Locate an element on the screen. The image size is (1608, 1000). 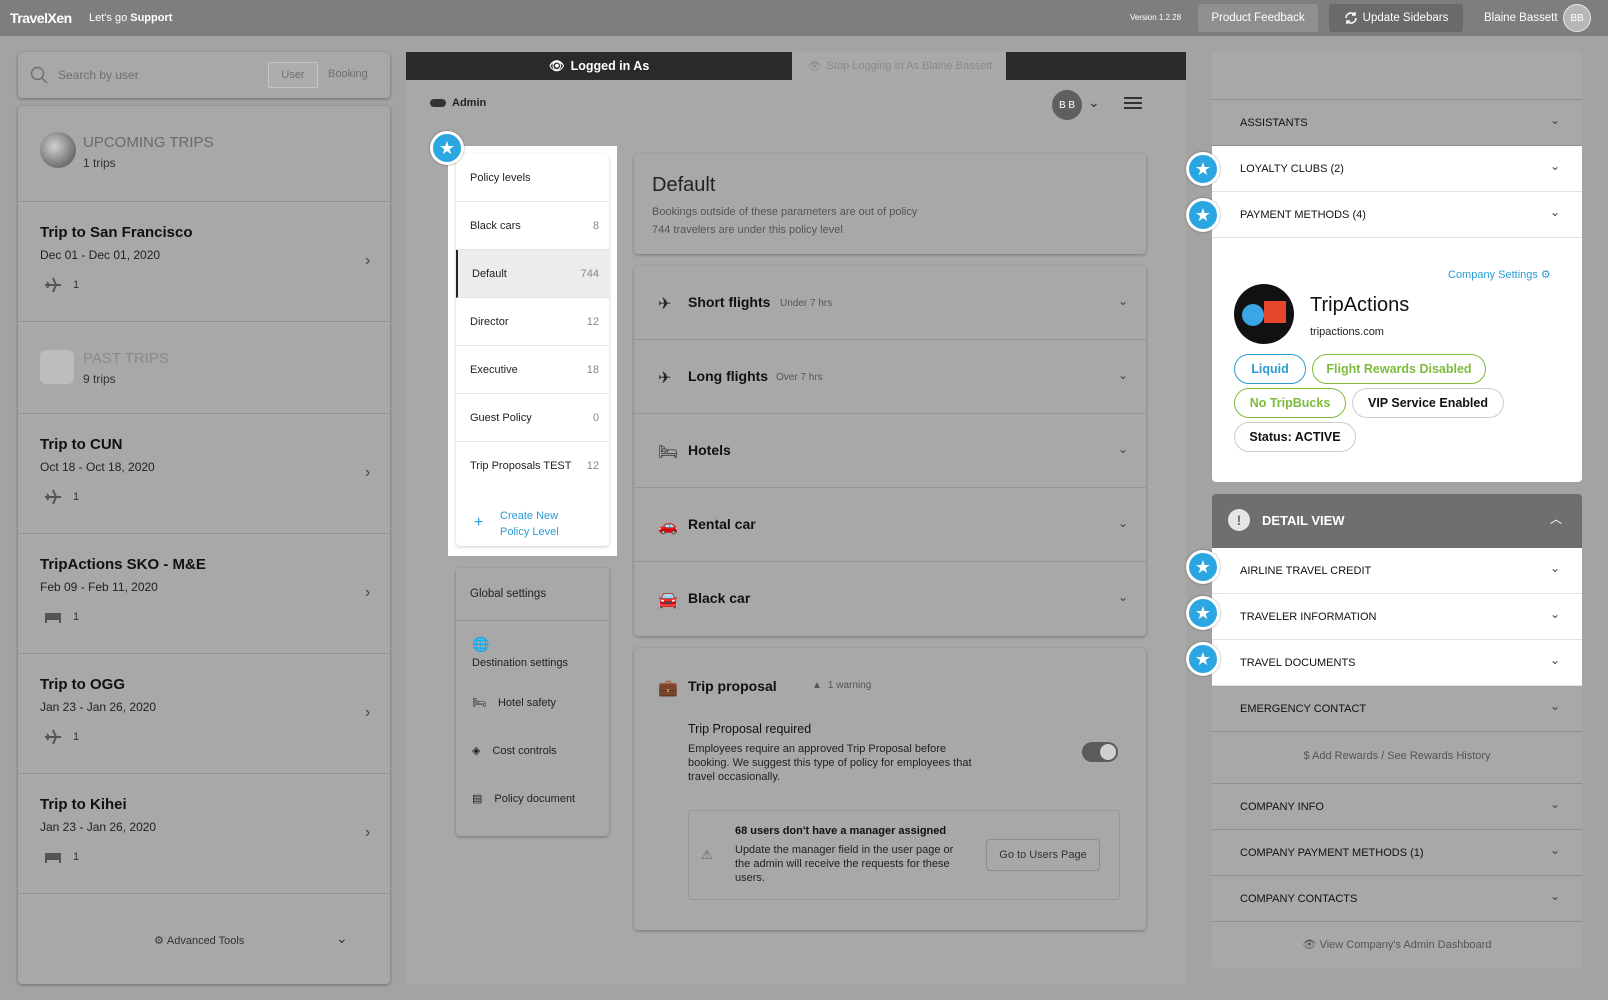
policy-level-item-selected: Default 744 is located at coordinates (532, 274).